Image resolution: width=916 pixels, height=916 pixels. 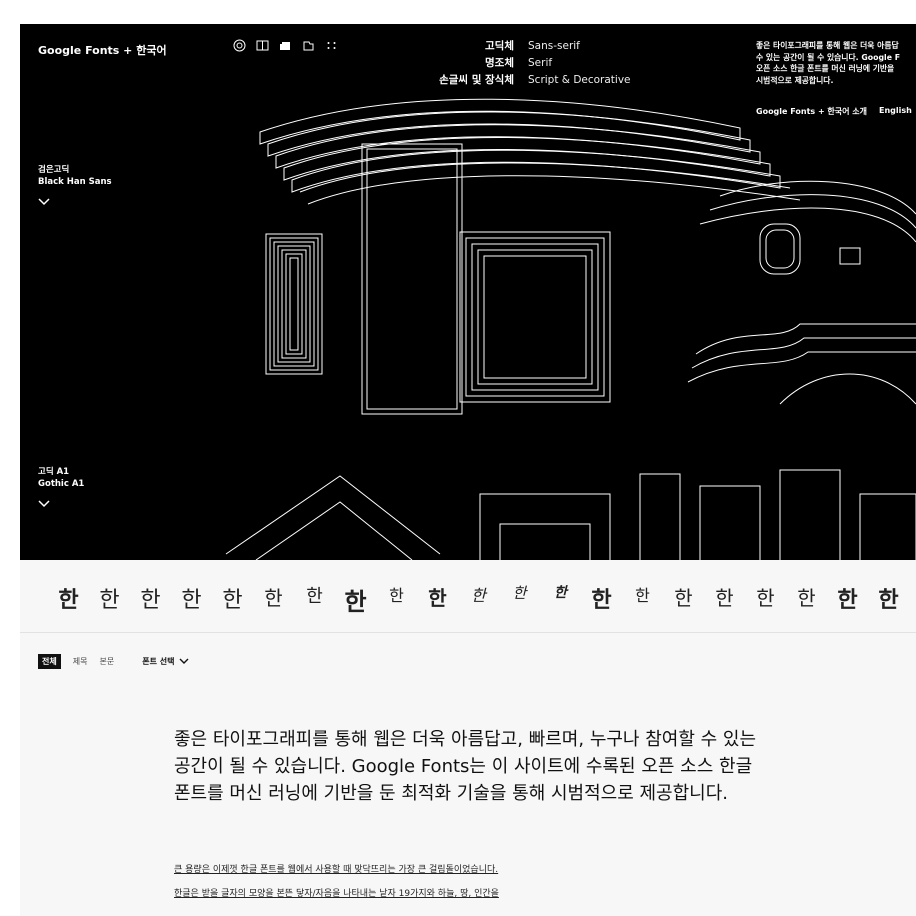 What do you see at coordinates (75, 182) in the screenshot?
I see `font-name-en: Black Han Sans` at bounding box center [75, 182].